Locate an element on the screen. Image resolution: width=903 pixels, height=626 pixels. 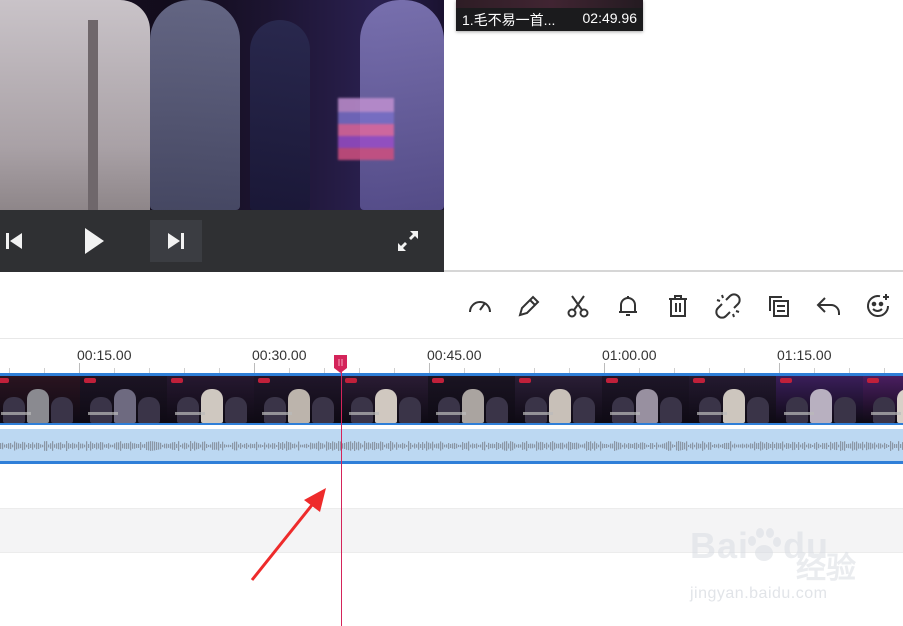
play-button is located at coordinates (94, 241).